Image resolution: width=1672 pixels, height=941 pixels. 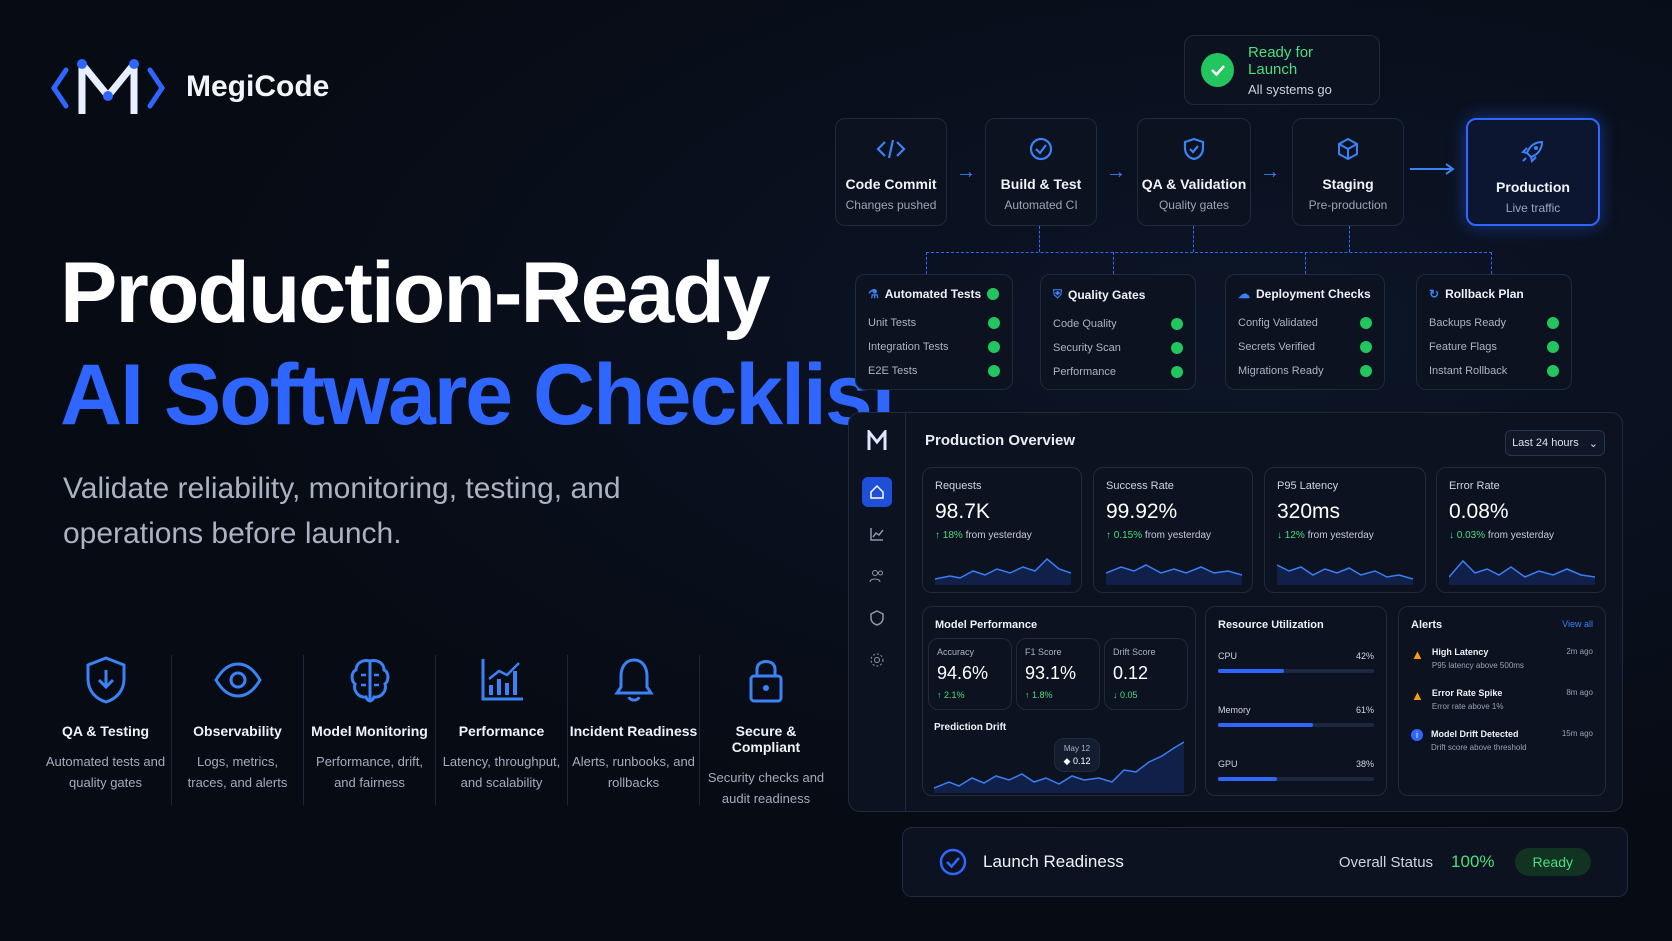 What do you see at coordinates (891, 172) in the screenshot?
I see `stage-code-commit: Code Commit Changes pushed` at bounding box center [891, 172].